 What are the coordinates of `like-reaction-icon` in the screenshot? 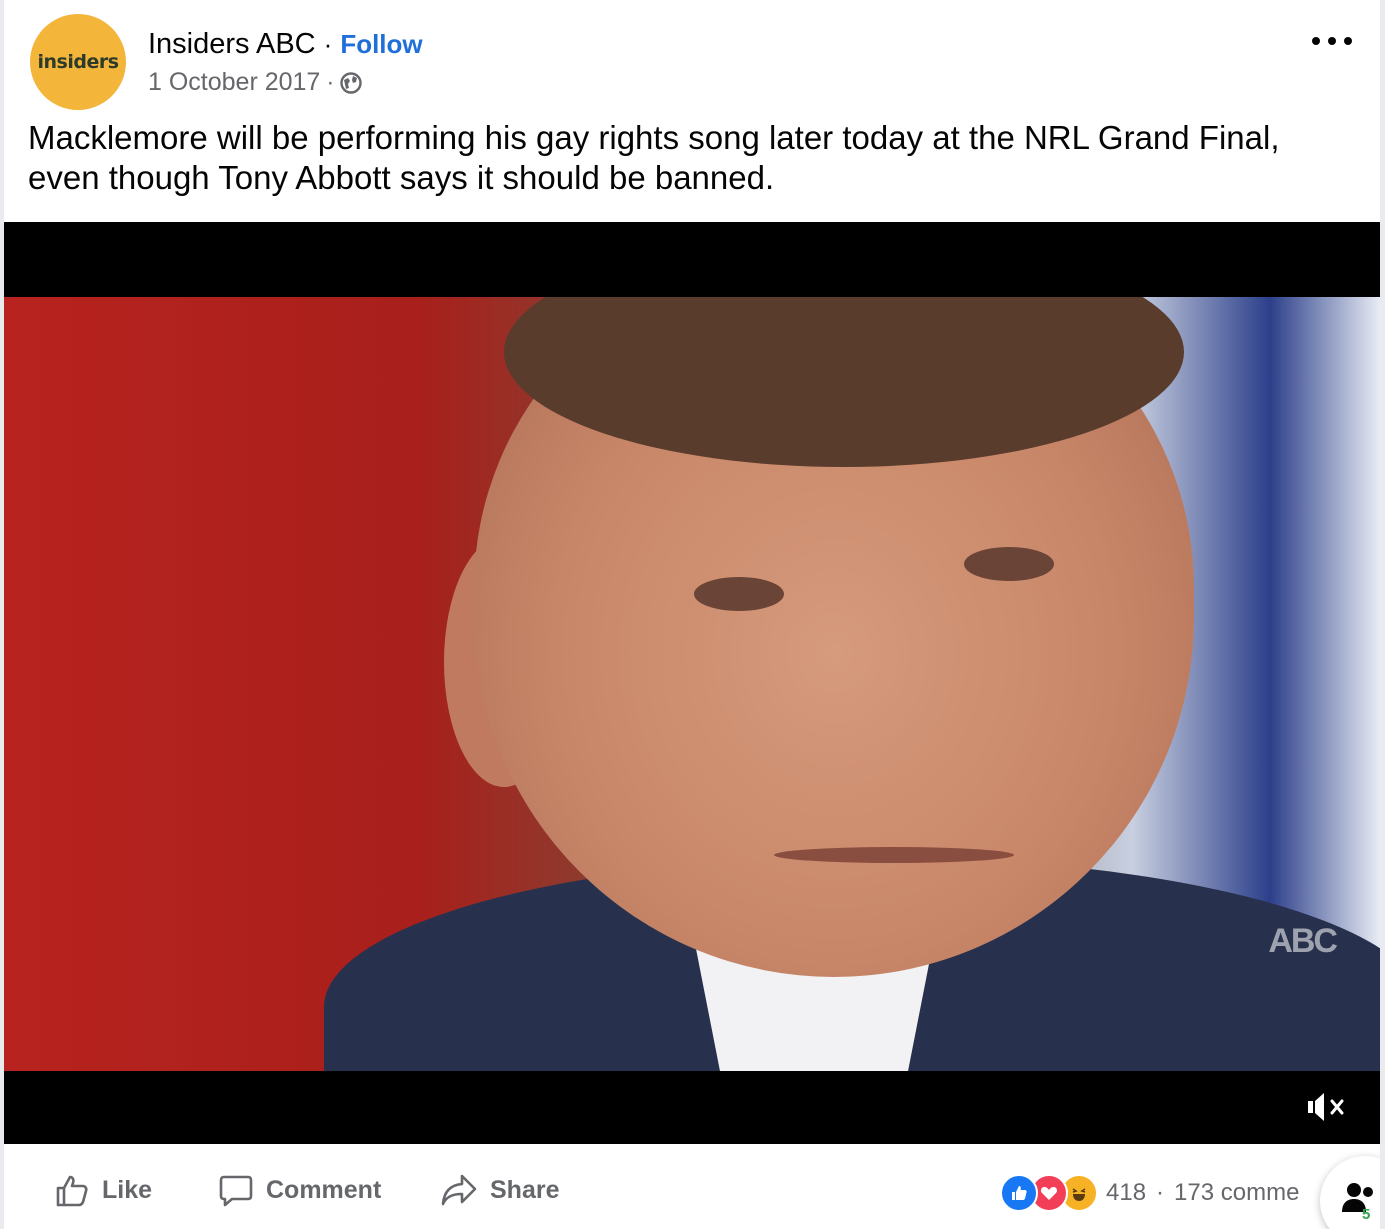 It's located at (1019, 1193).